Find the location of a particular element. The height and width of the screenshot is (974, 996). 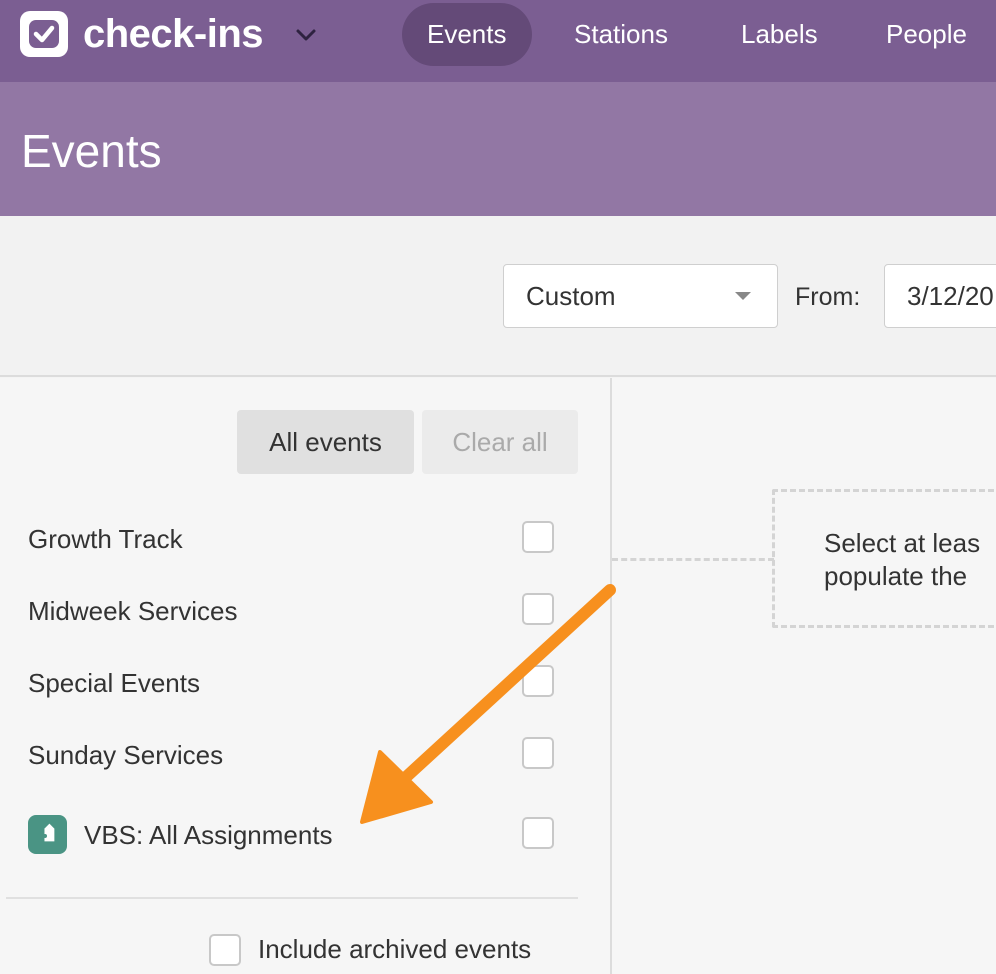

include-archived-checkbox is located at coordinates (225, 950).